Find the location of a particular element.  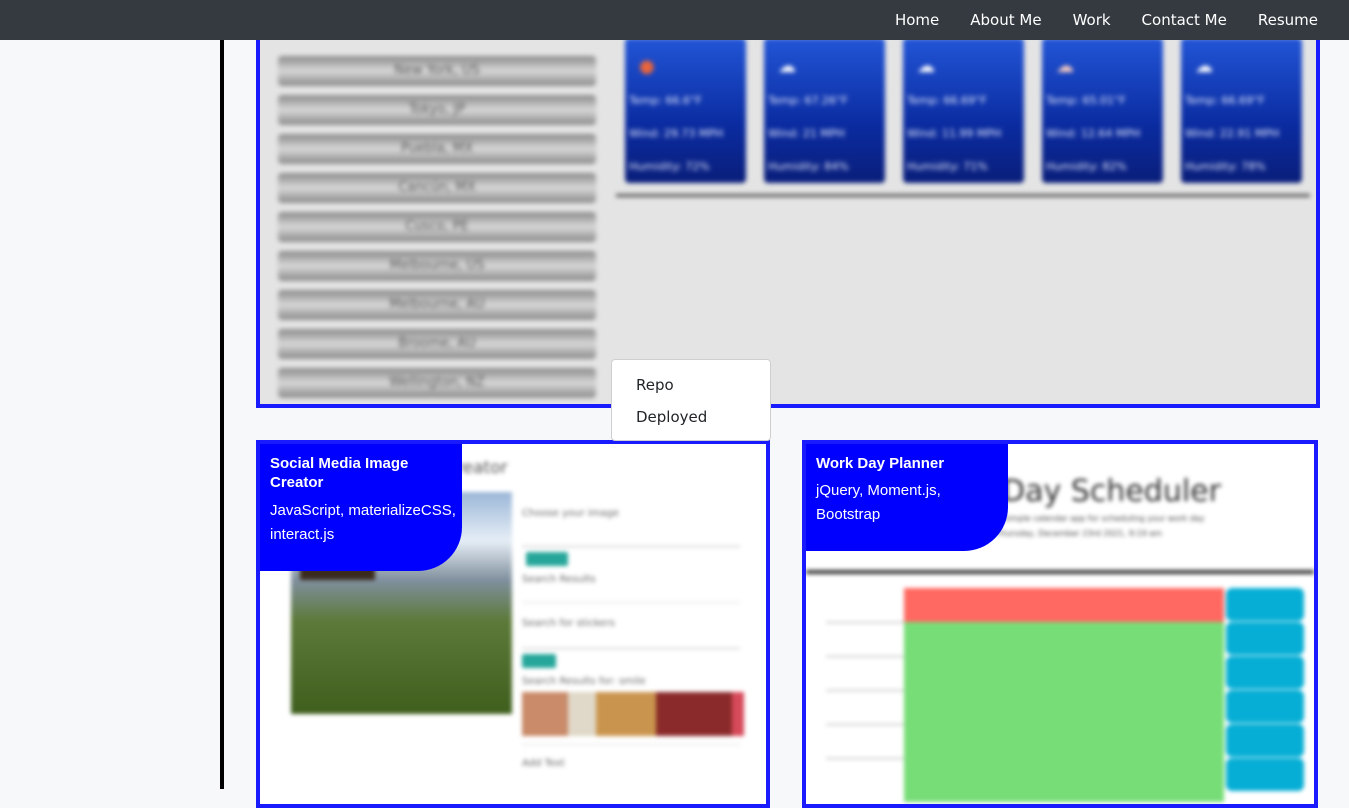

nav-links: Home About Me Work Contact Me Resume is located at coordinates (1106, 20).